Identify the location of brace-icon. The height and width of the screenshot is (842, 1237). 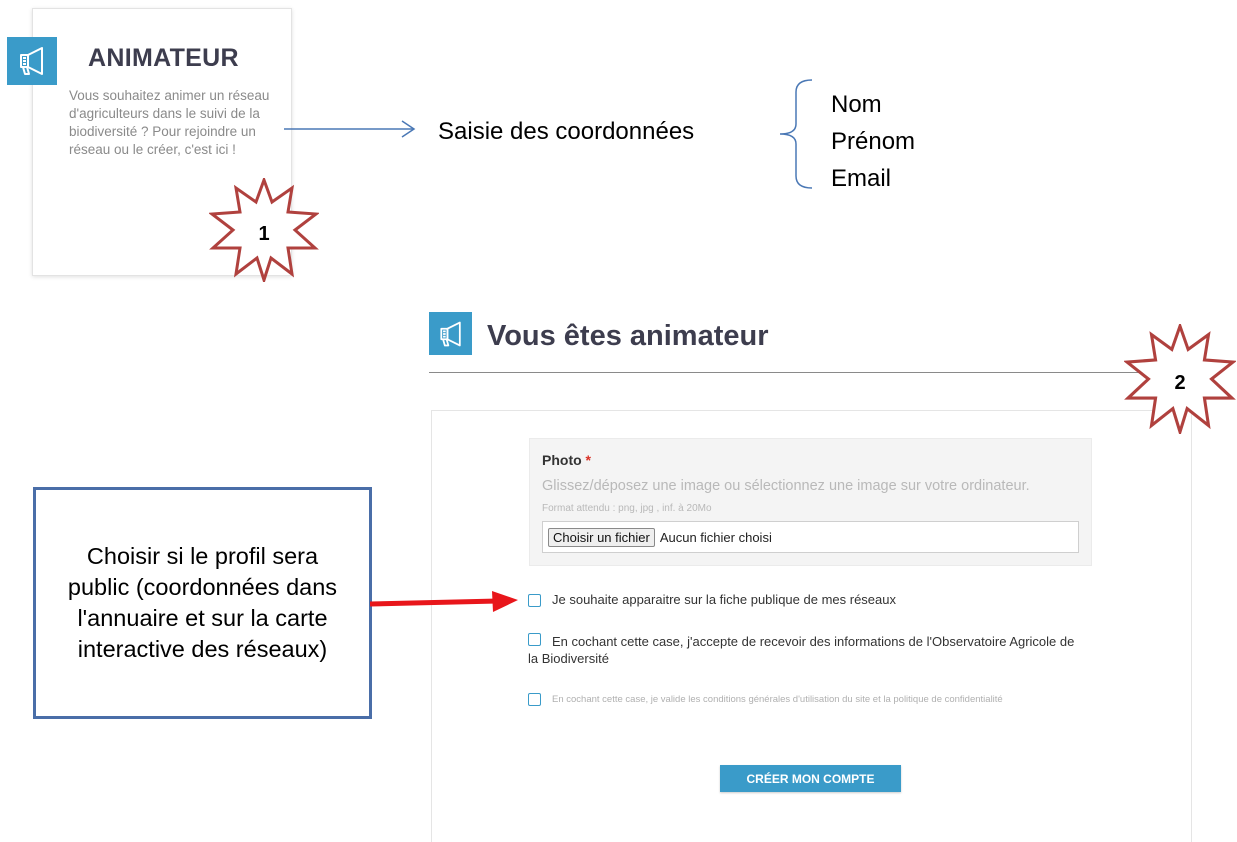
(796, 134).